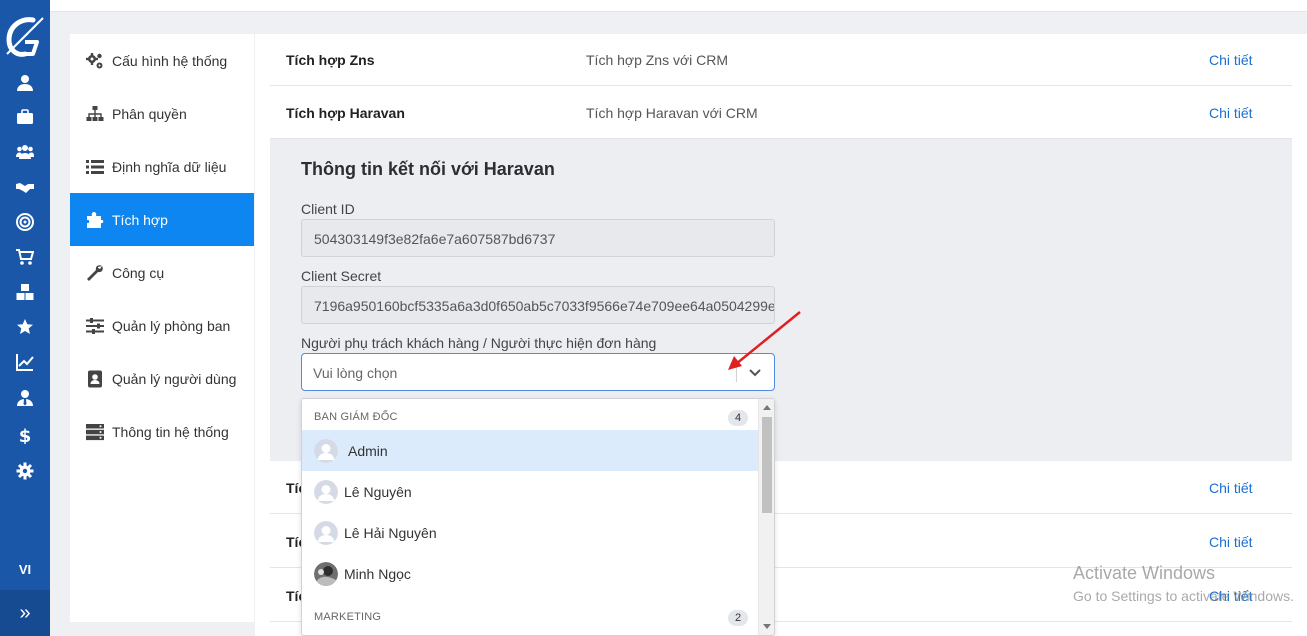 The width and height of the screenshot is (1307, 636). What do you see at coordinates (25, 292) in the screenshot?
I see `boxes-icon` at bounding box center [25, 292].